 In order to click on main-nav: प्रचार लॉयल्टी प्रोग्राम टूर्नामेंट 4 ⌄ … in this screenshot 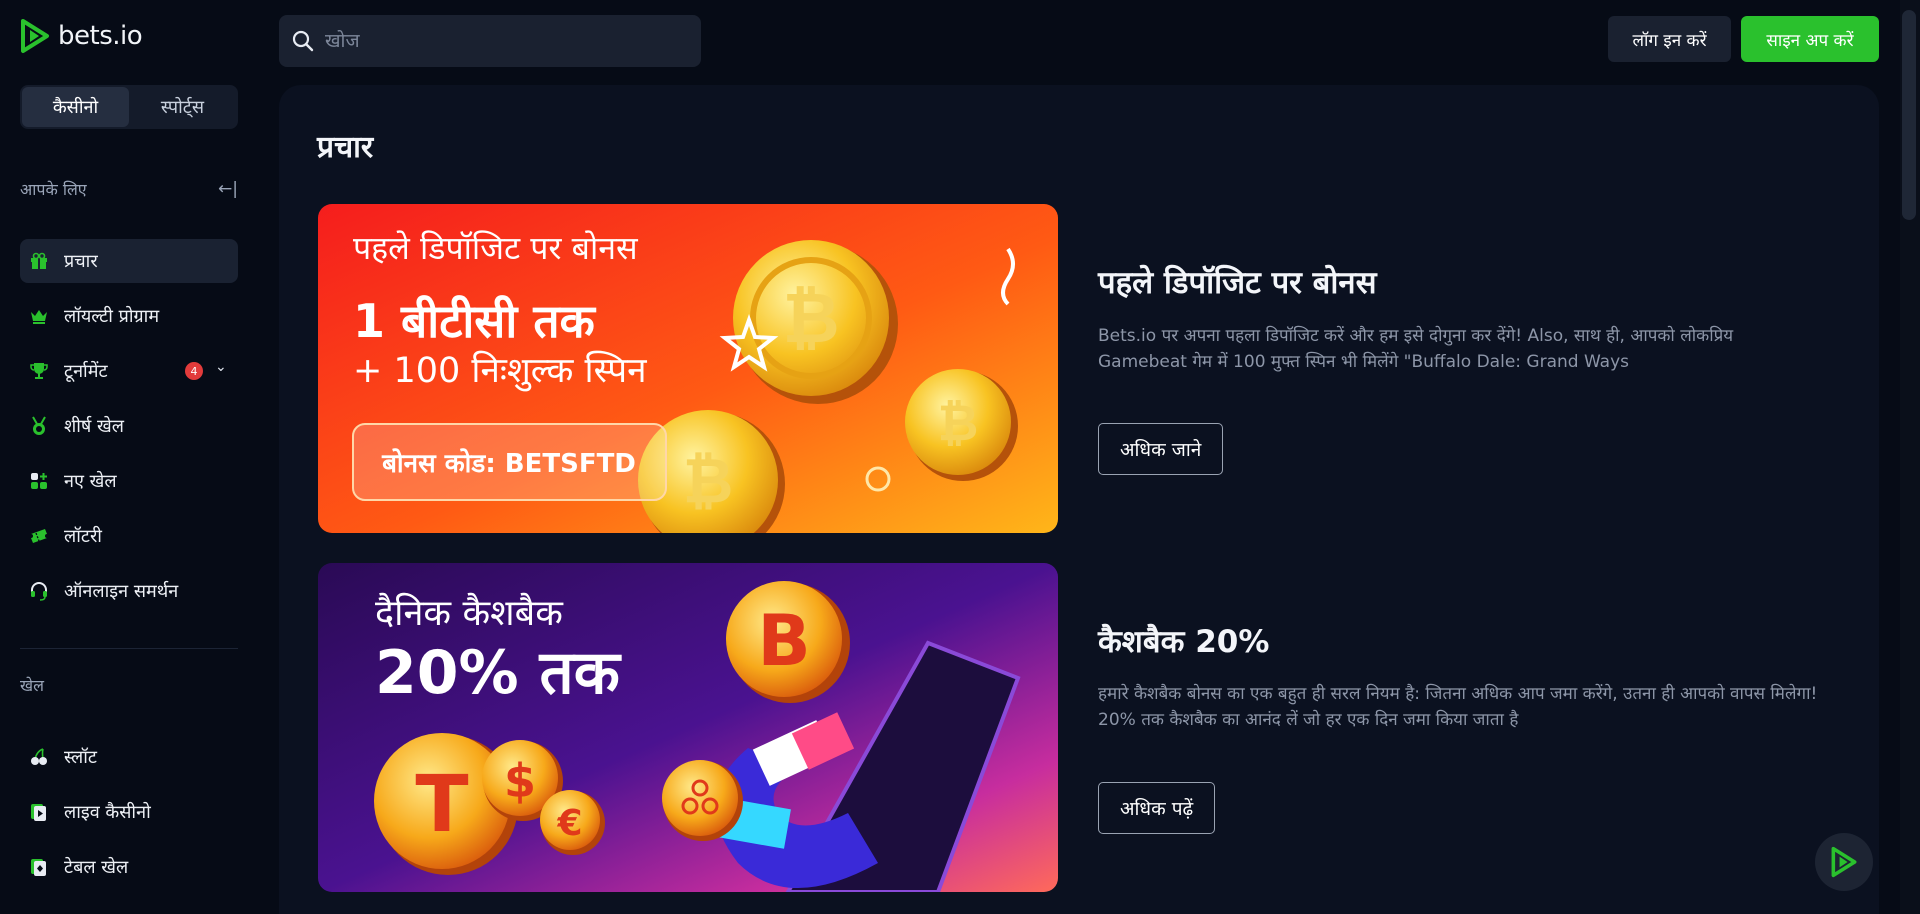, I will do `click(129, 431)`.